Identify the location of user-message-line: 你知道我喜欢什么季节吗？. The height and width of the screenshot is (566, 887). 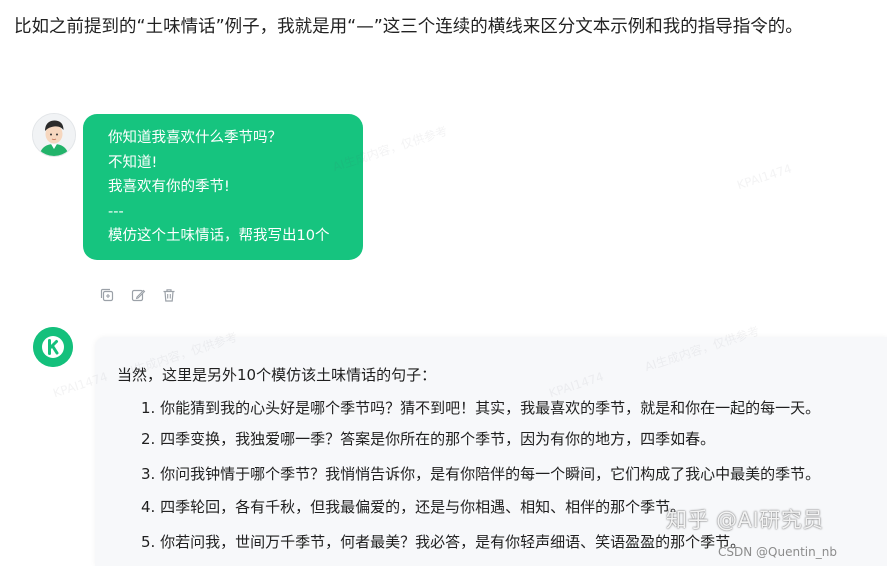
(195, 138).